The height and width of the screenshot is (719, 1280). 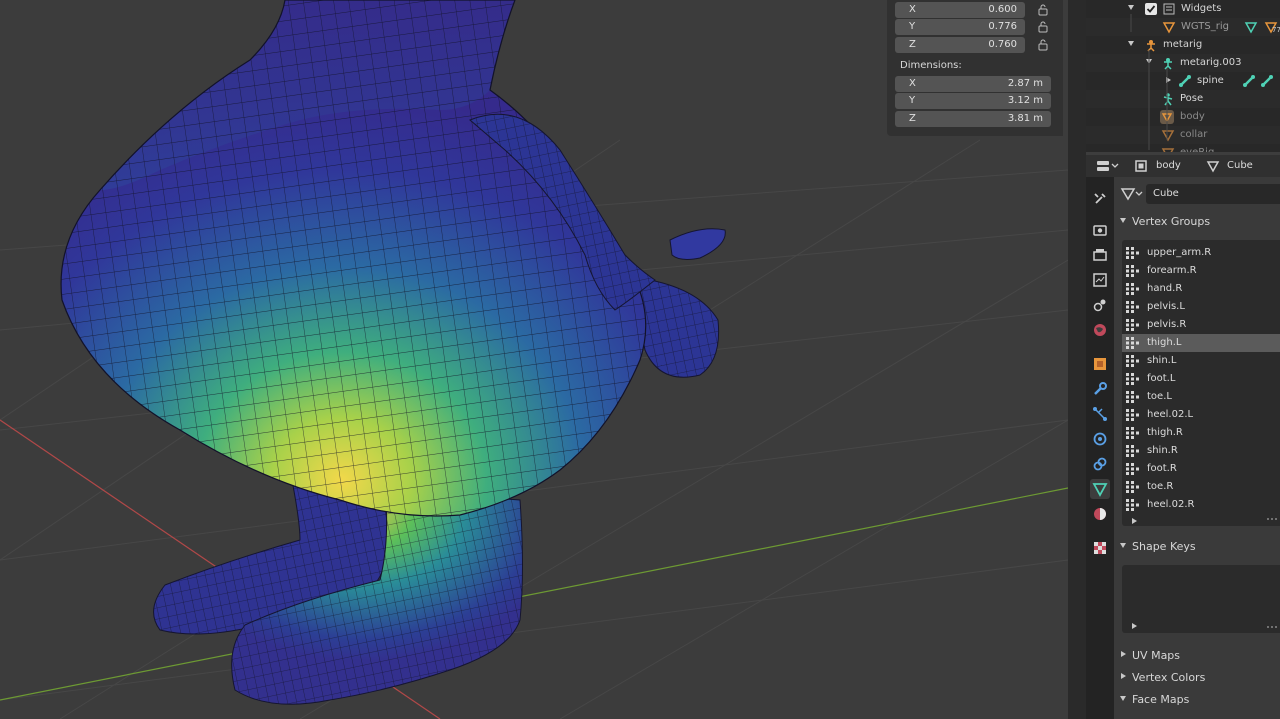 I want to click on particles-icon, so click(x=1100, y=414).